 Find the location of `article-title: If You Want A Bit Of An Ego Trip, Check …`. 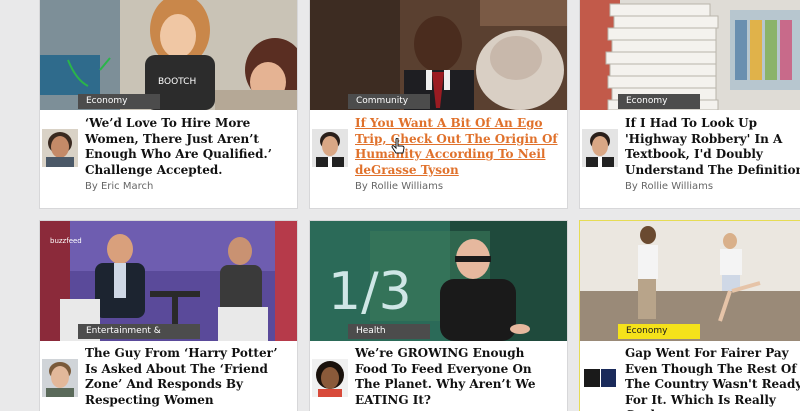

article-title: If You Want A Bit Of An Ego Trip, Check … is located at coordinates (457, 147).